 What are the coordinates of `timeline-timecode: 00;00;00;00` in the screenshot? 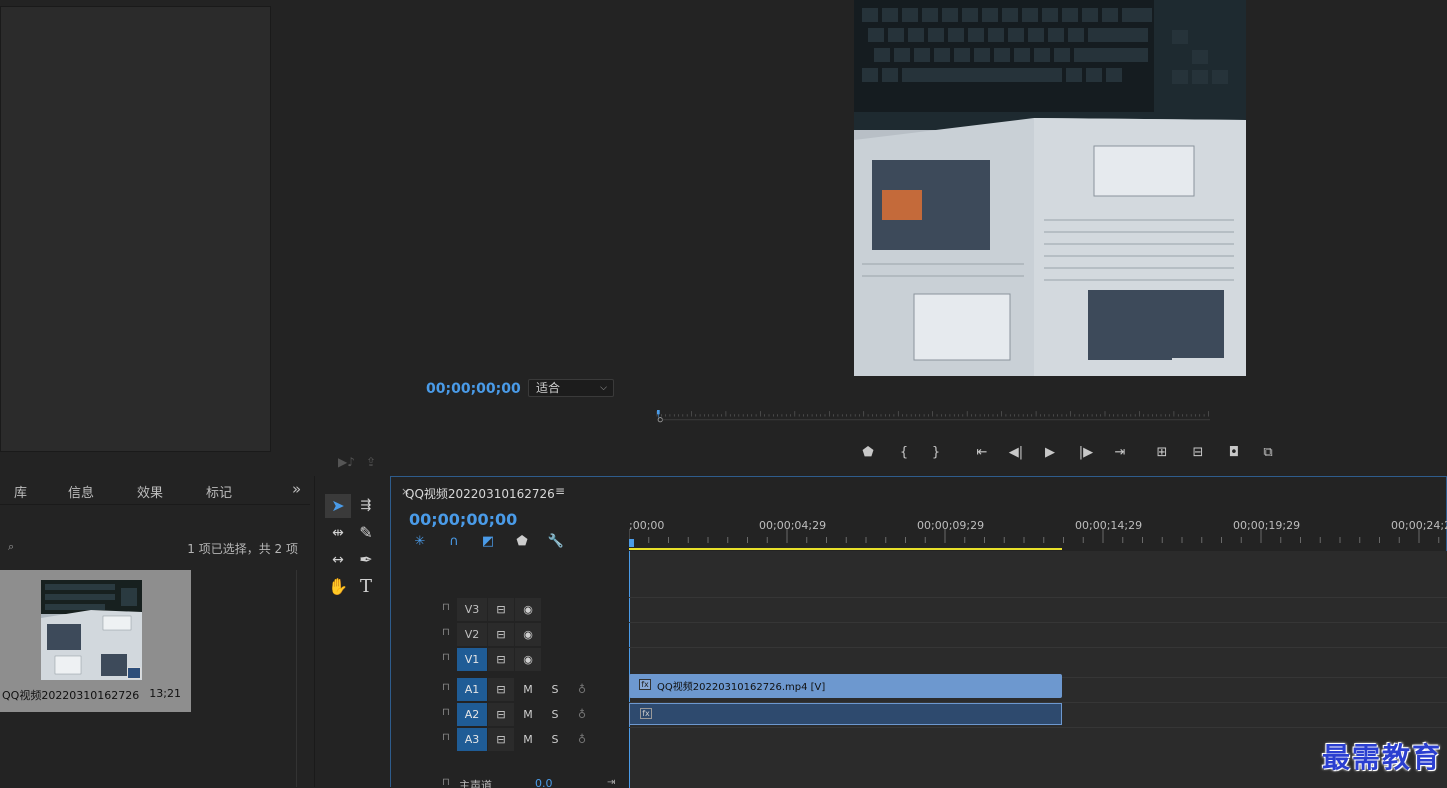 It's located at (463, 519).